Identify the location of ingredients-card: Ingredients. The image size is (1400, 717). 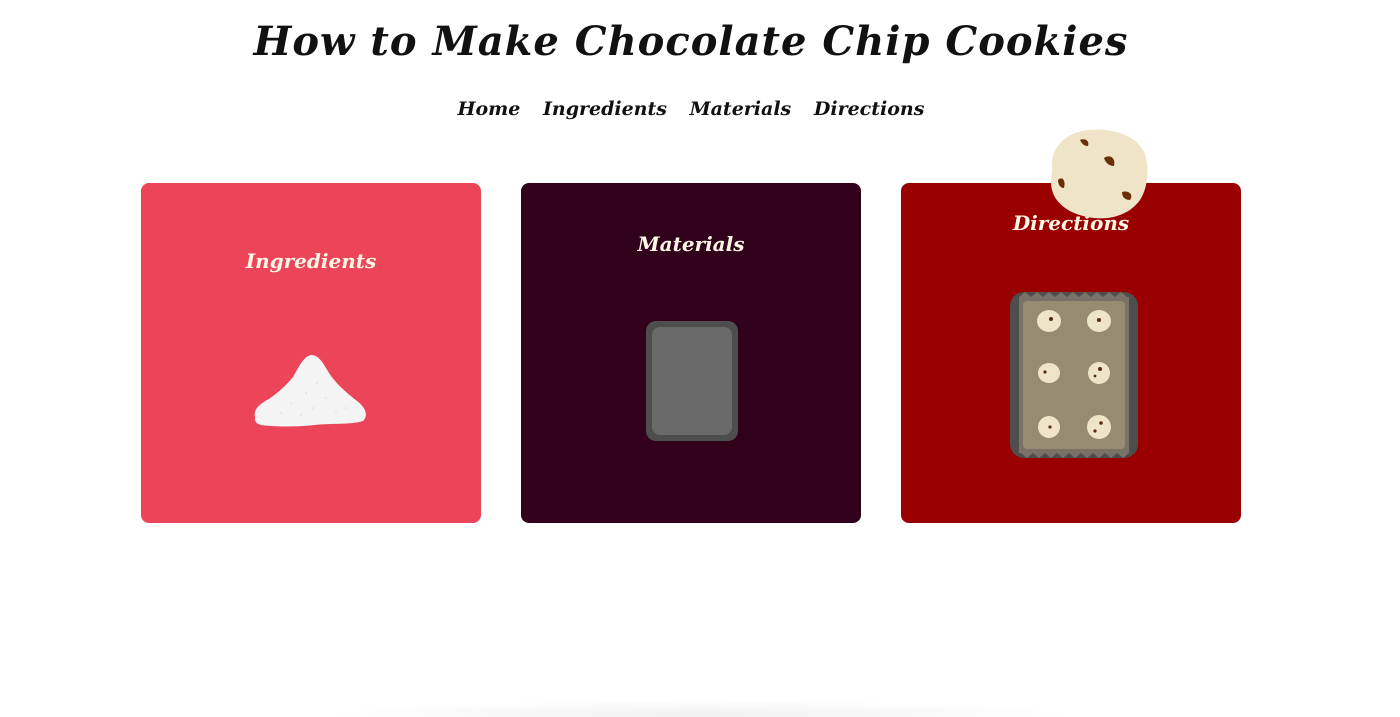
(311, 353).